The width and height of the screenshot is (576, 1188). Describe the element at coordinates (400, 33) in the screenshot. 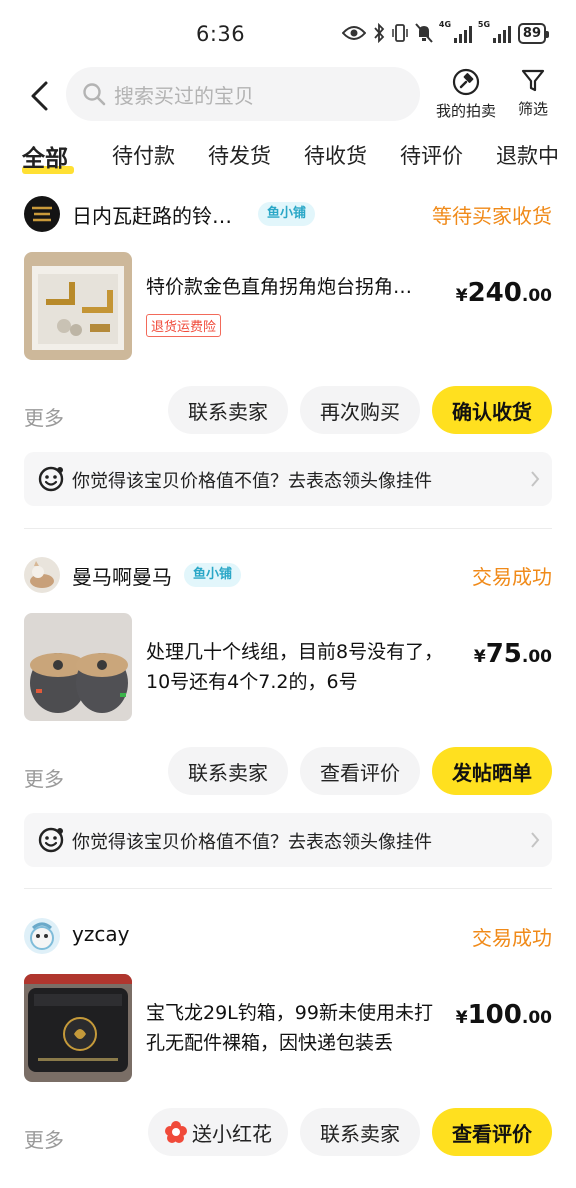

I see `vibrate-icon` at that location.